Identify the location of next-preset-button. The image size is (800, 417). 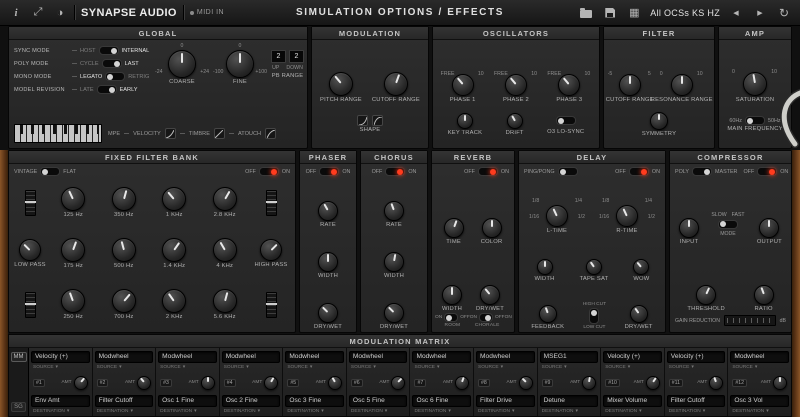
(760, 13).